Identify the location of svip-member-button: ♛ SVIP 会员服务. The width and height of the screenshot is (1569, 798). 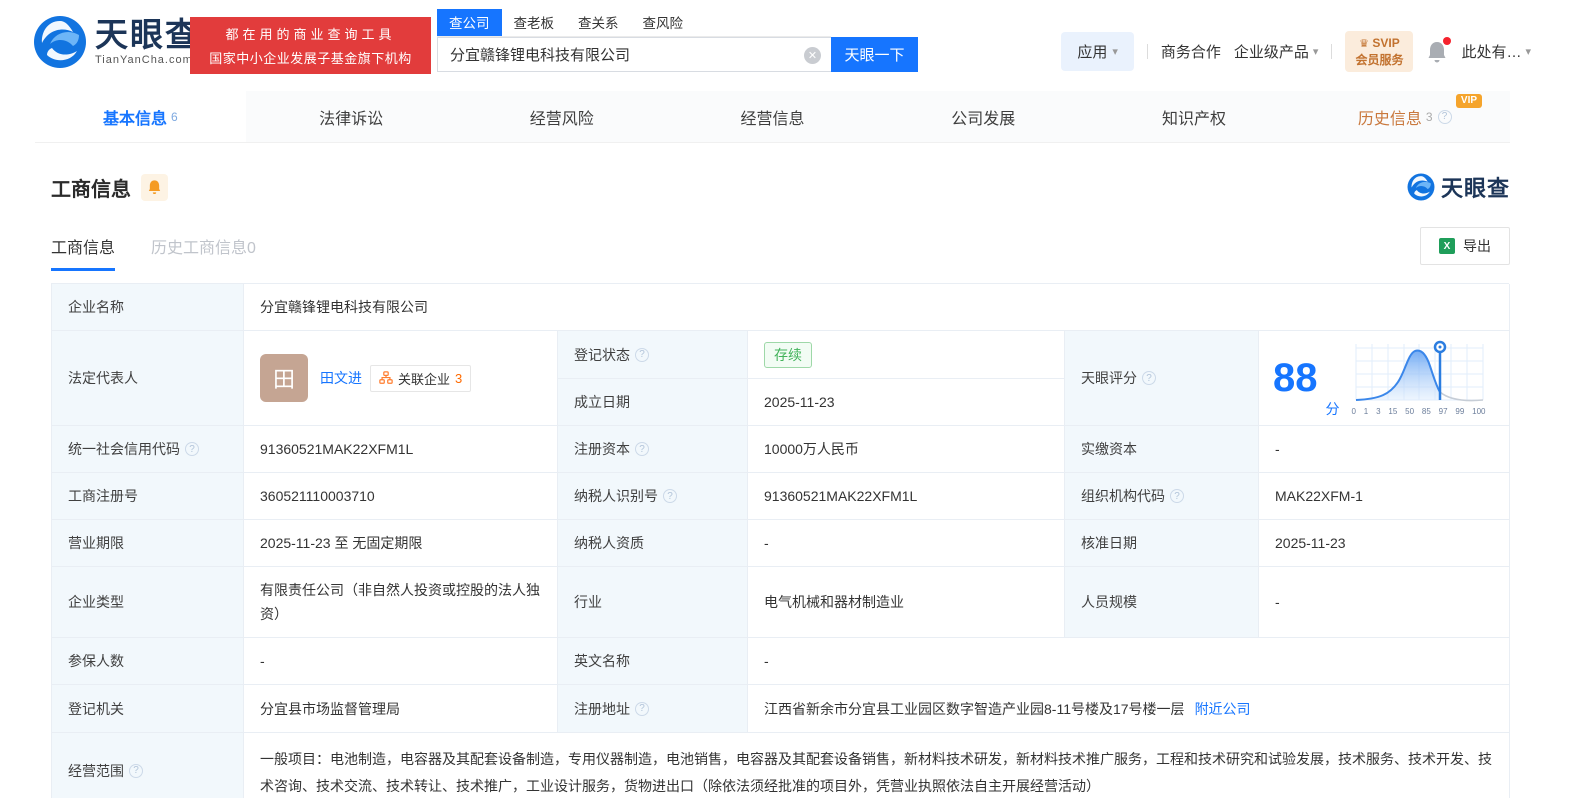
(1379, 52).